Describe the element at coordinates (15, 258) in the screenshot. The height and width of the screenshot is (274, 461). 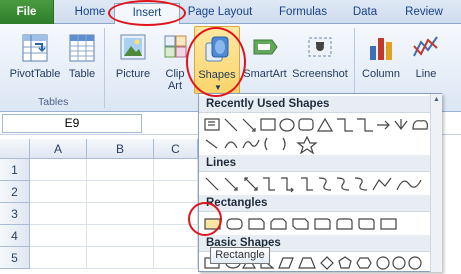
I see `row-header-5: 5` at that location.